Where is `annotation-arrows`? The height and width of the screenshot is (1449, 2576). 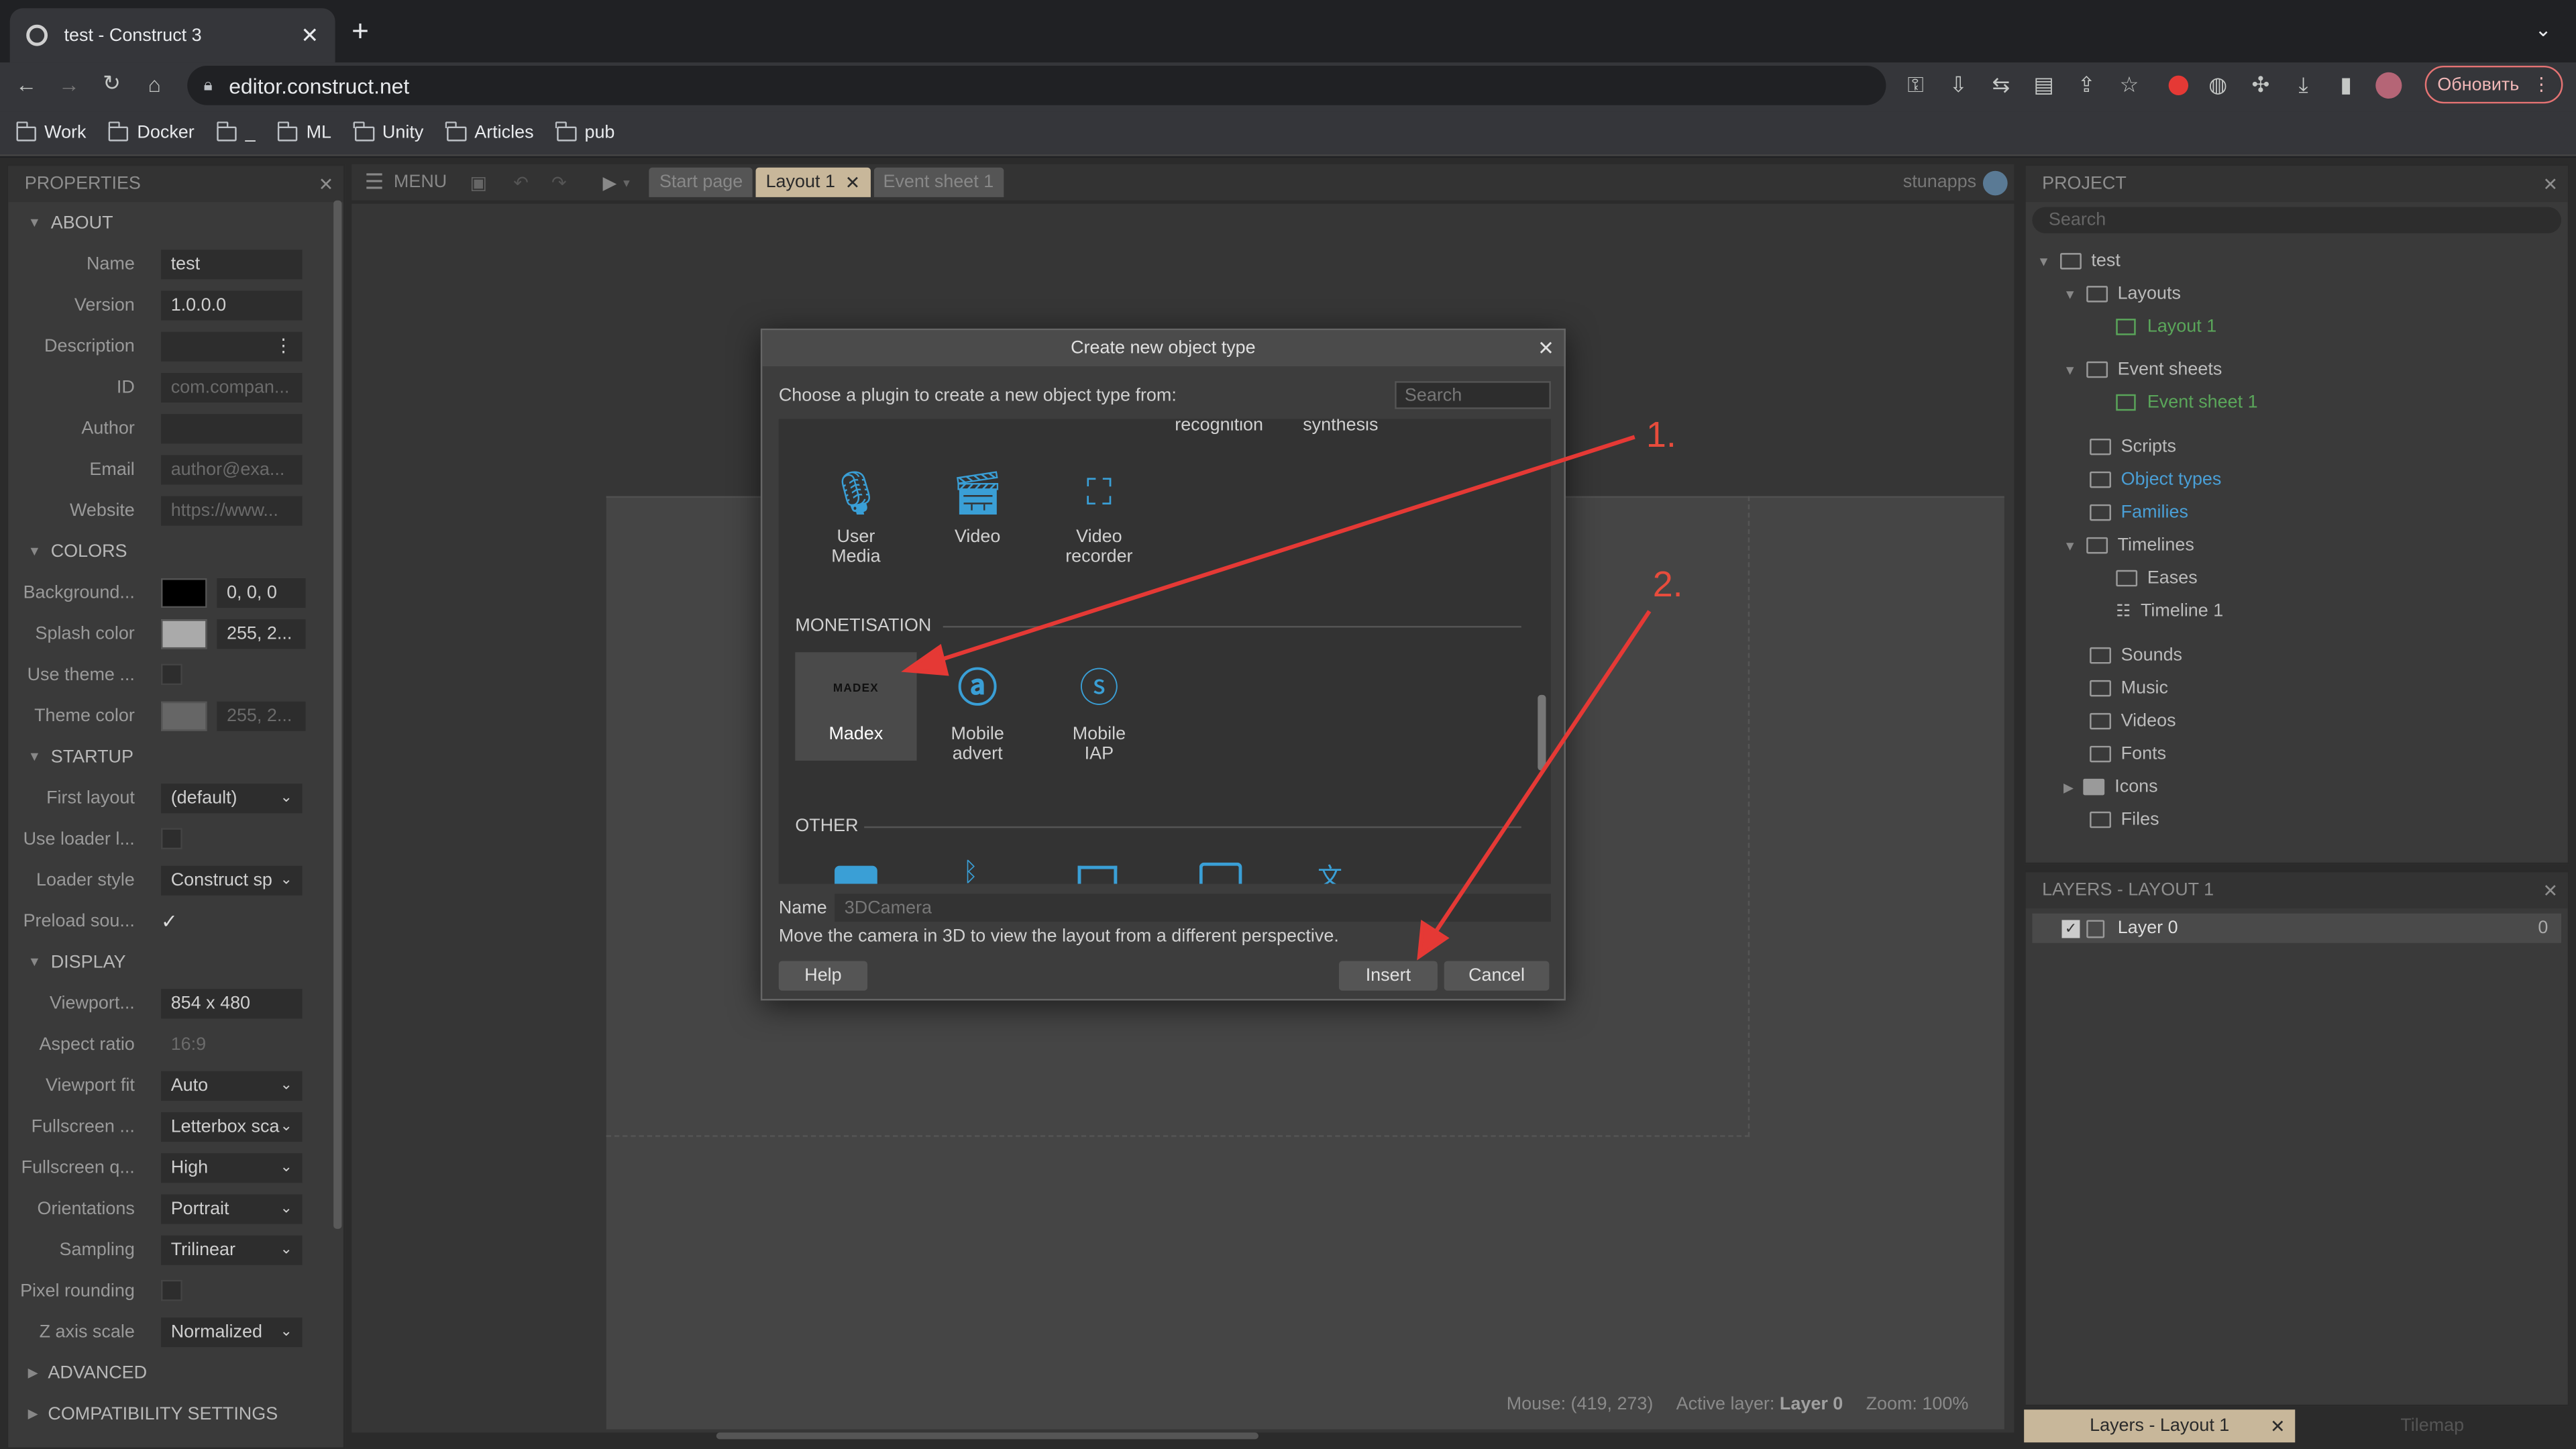
annotation-arrows is located at coordinates (1276, 698).